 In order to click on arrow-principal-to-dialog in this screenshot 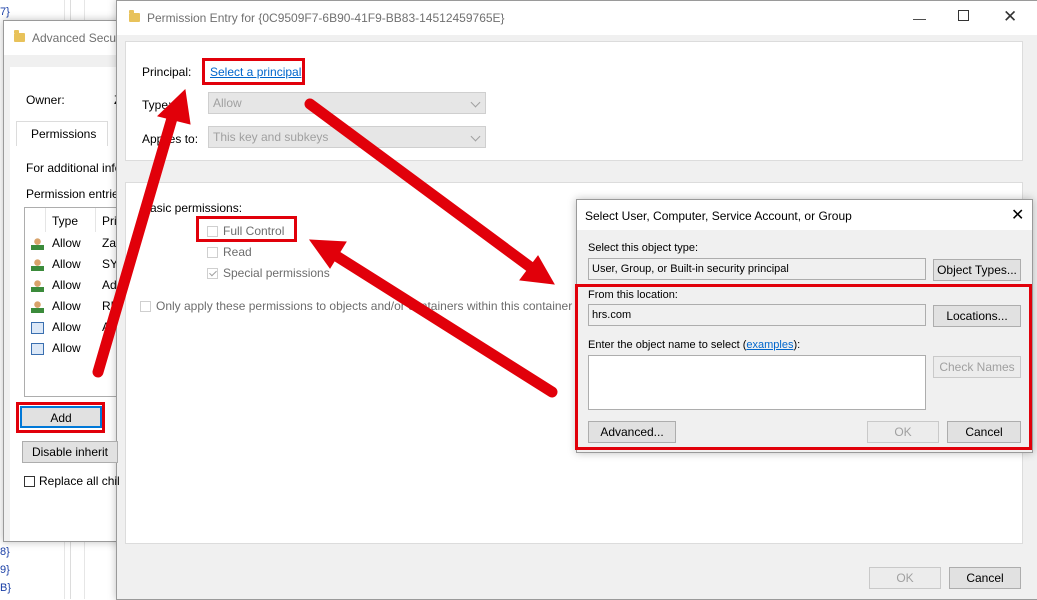, I will do `click(423, 188)`.